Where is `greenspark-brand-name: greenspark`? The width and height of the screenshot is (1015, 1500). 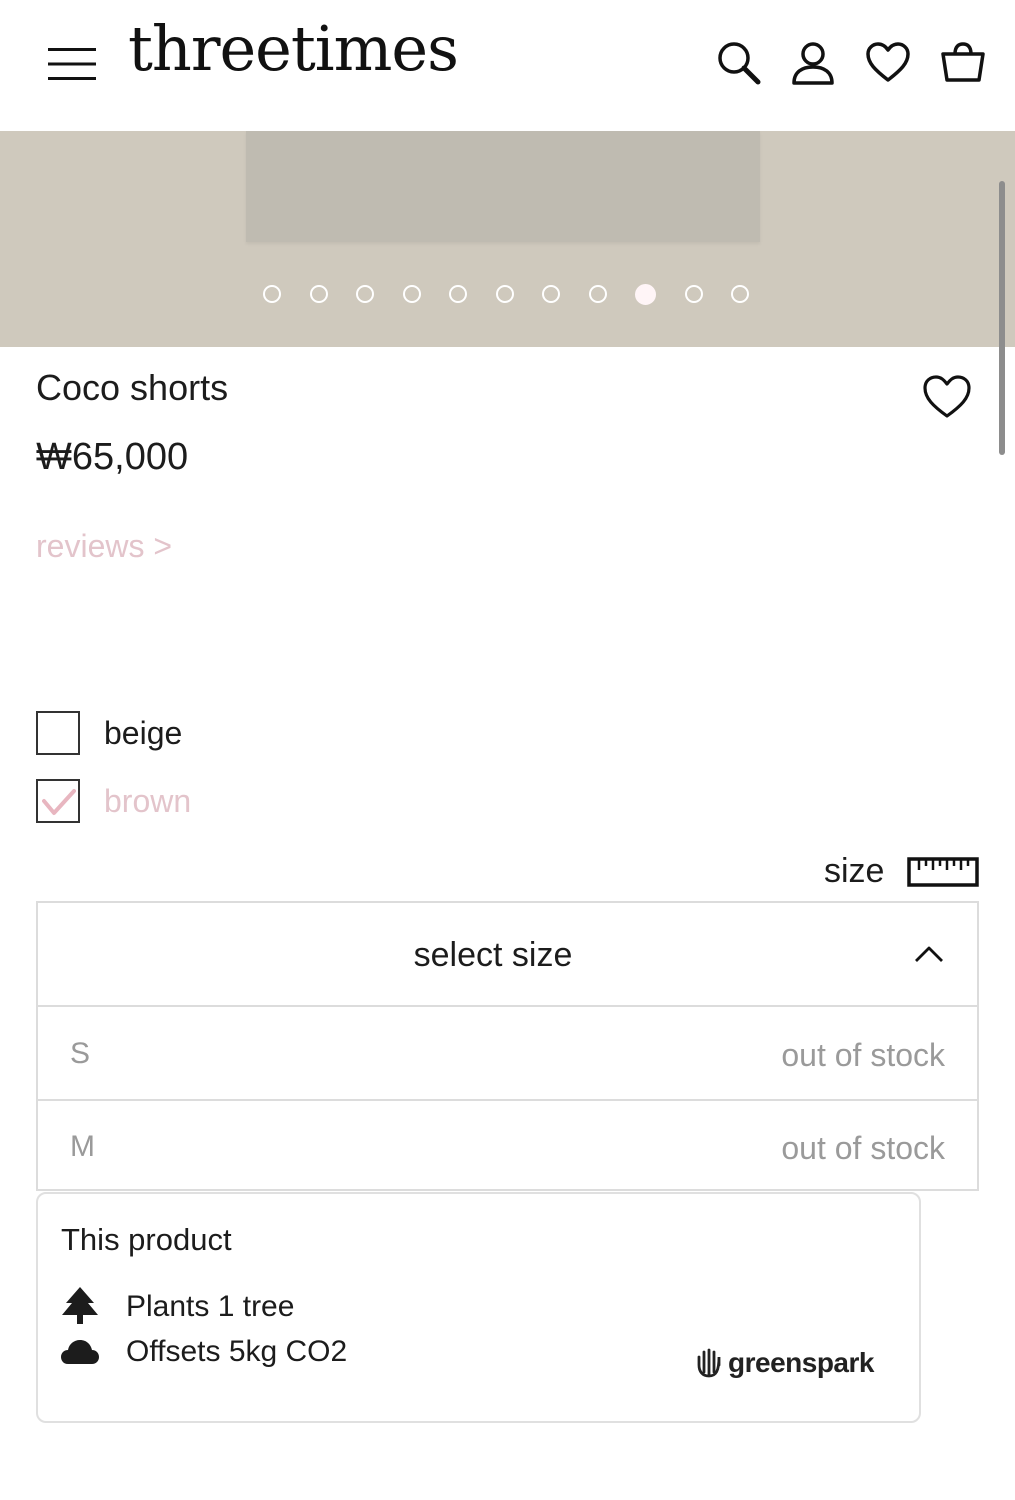 greenspark-brand-name: greenspark is located at coordinates (801, 1362).